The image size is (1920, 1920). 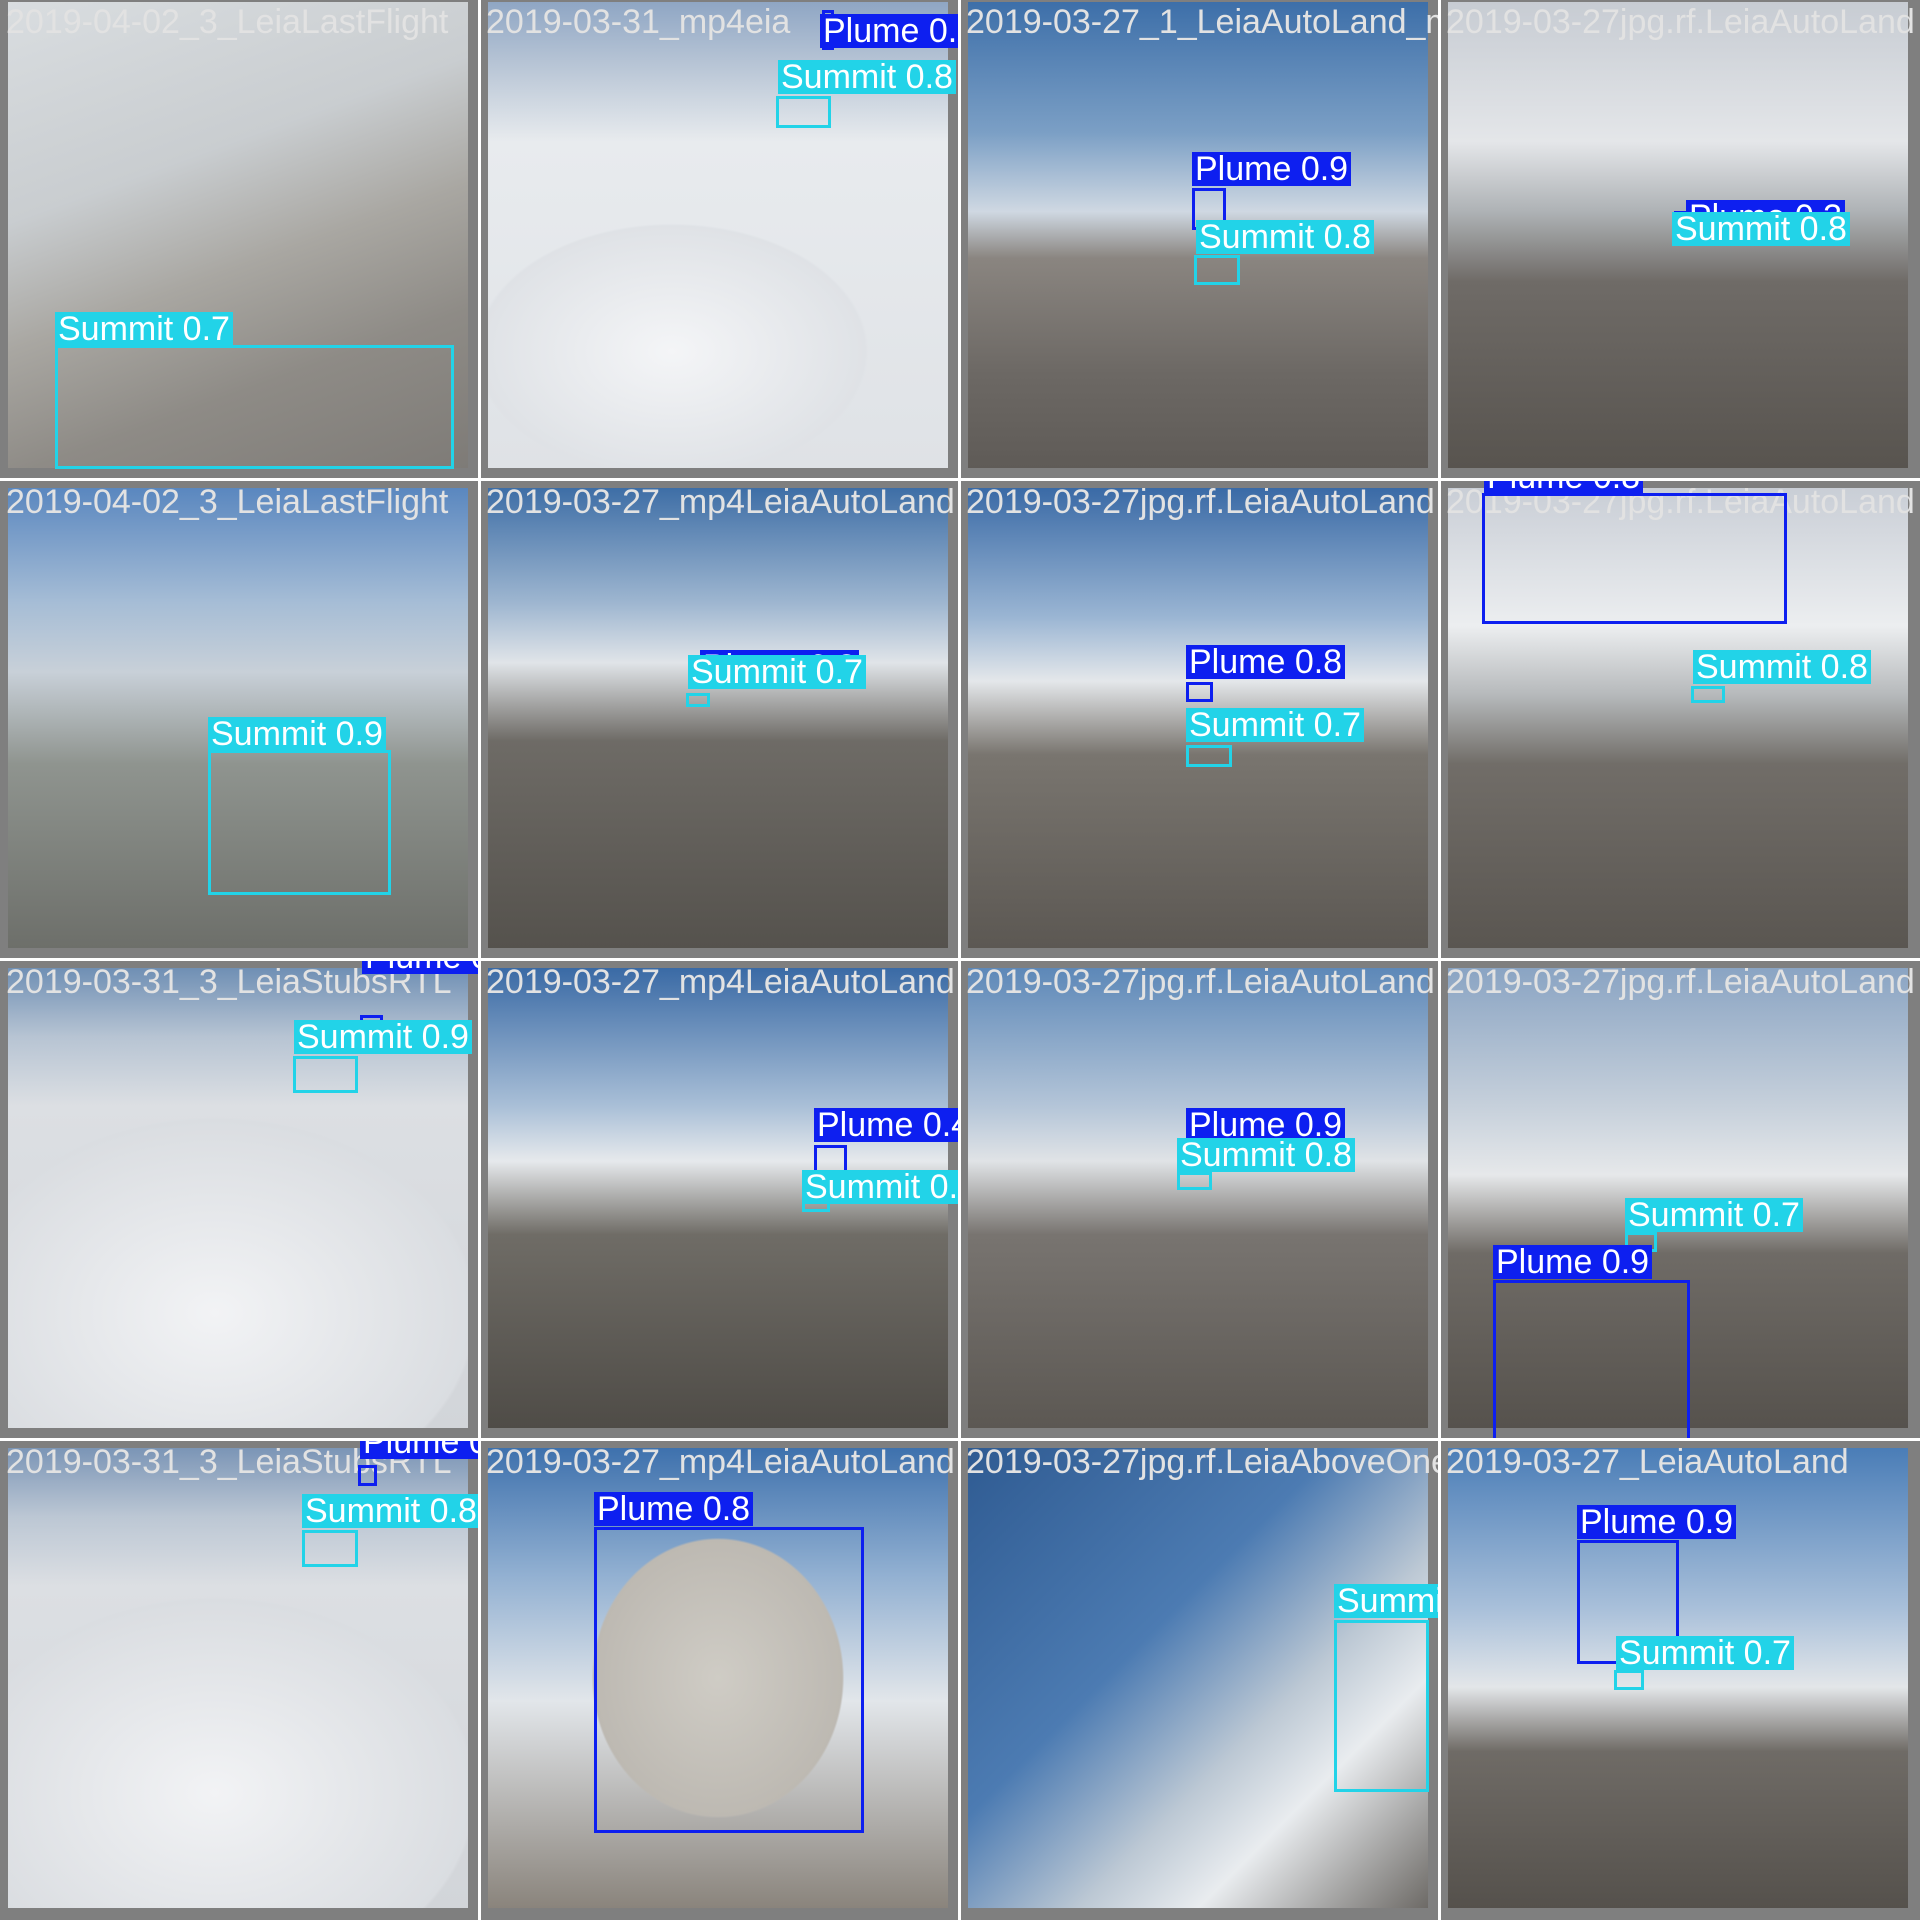 I want to click on mosaic-tile: 2019-03-27_mp4LeiaAutoLand Plume 0.8, so click(x=720, y=1680).